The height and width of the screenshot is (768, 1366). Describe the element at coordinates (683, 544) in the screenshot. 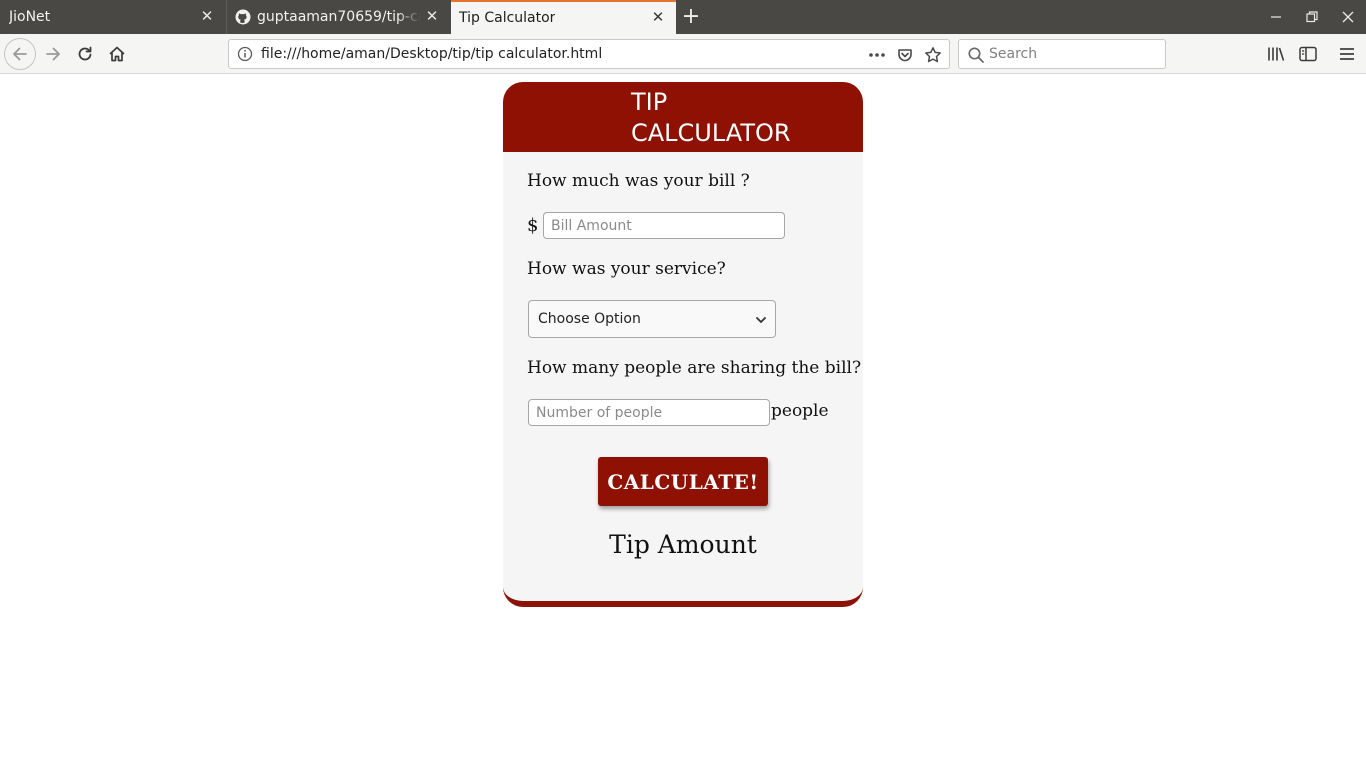

I see `tip-amount-label: Tip Amount` at that location.